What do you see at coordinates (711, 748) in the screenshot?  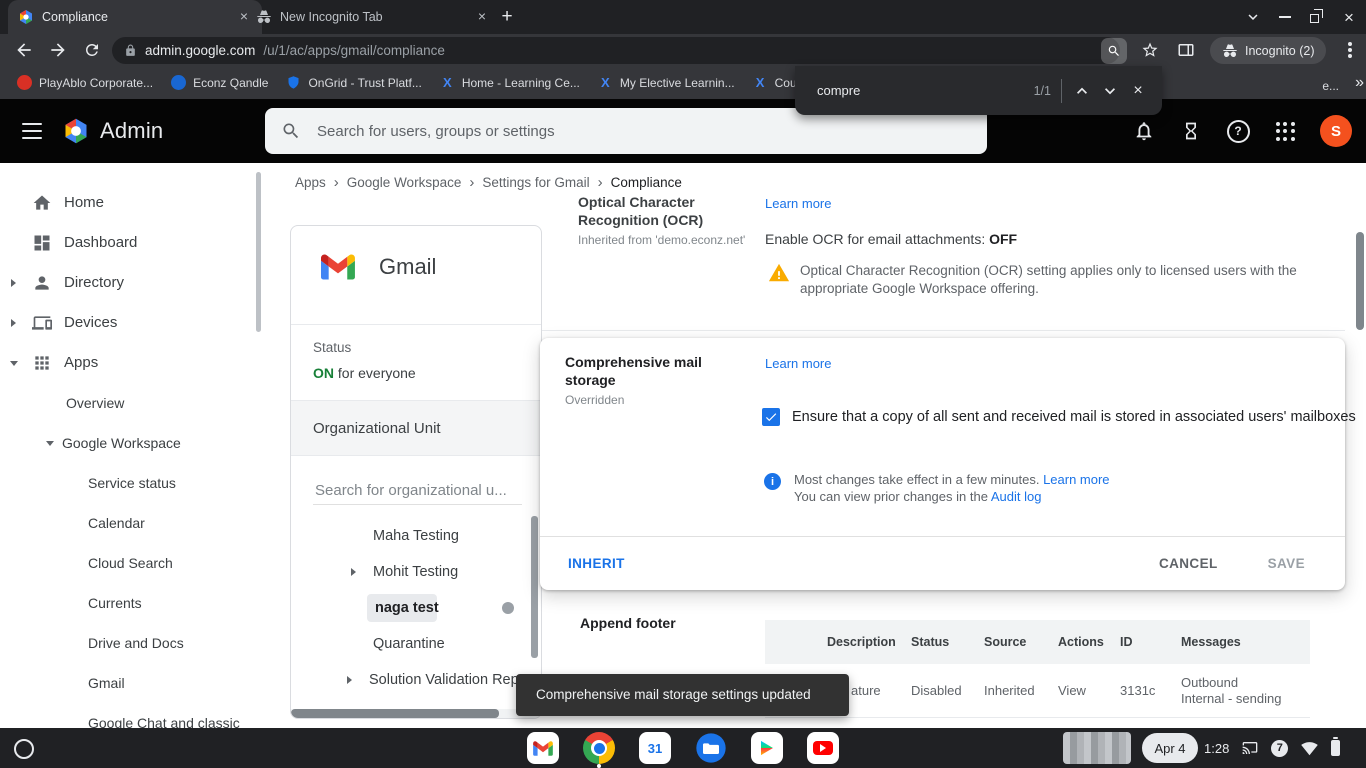 I see `files-app-icon` at bounding box center [711, 748].